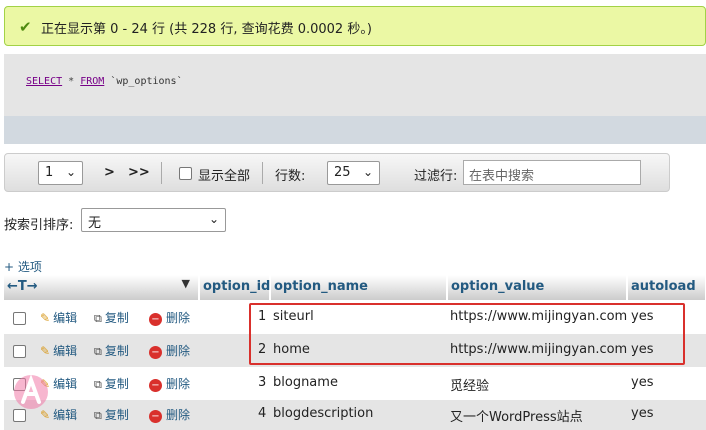 This screenshot has width=706, height=430. Describe the element at coordinates (262, 413) in the screenshot. I see `cell-option-id: 4` at that location.